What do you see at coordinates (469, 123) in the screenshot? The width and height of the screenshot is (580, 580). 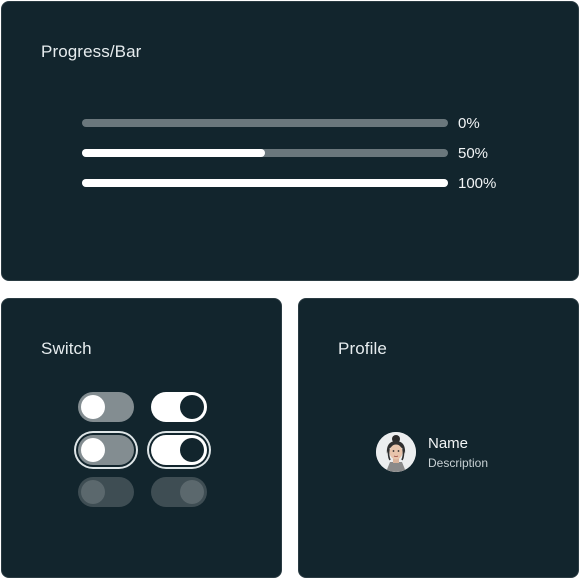 I see `progress-label-0: 0%` at bounding box center [469, 123].